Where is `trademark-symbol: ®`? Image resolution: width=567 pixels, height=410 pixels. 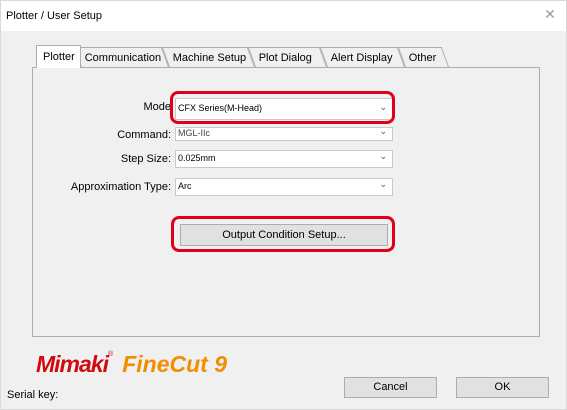
trademark-symbol: ® is located at coordinates (110, 354).